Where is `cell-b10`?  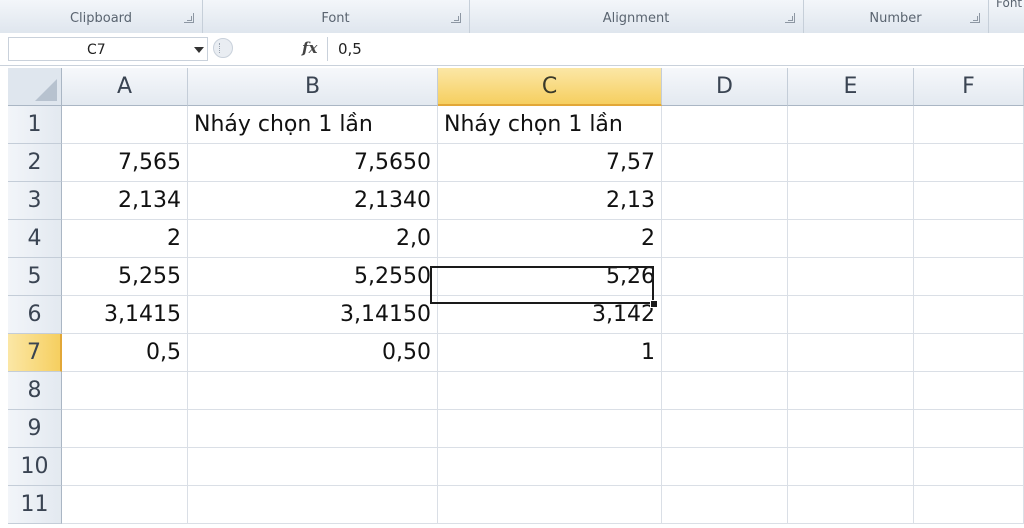 cell-b10 is located at coordinates (313, 467).